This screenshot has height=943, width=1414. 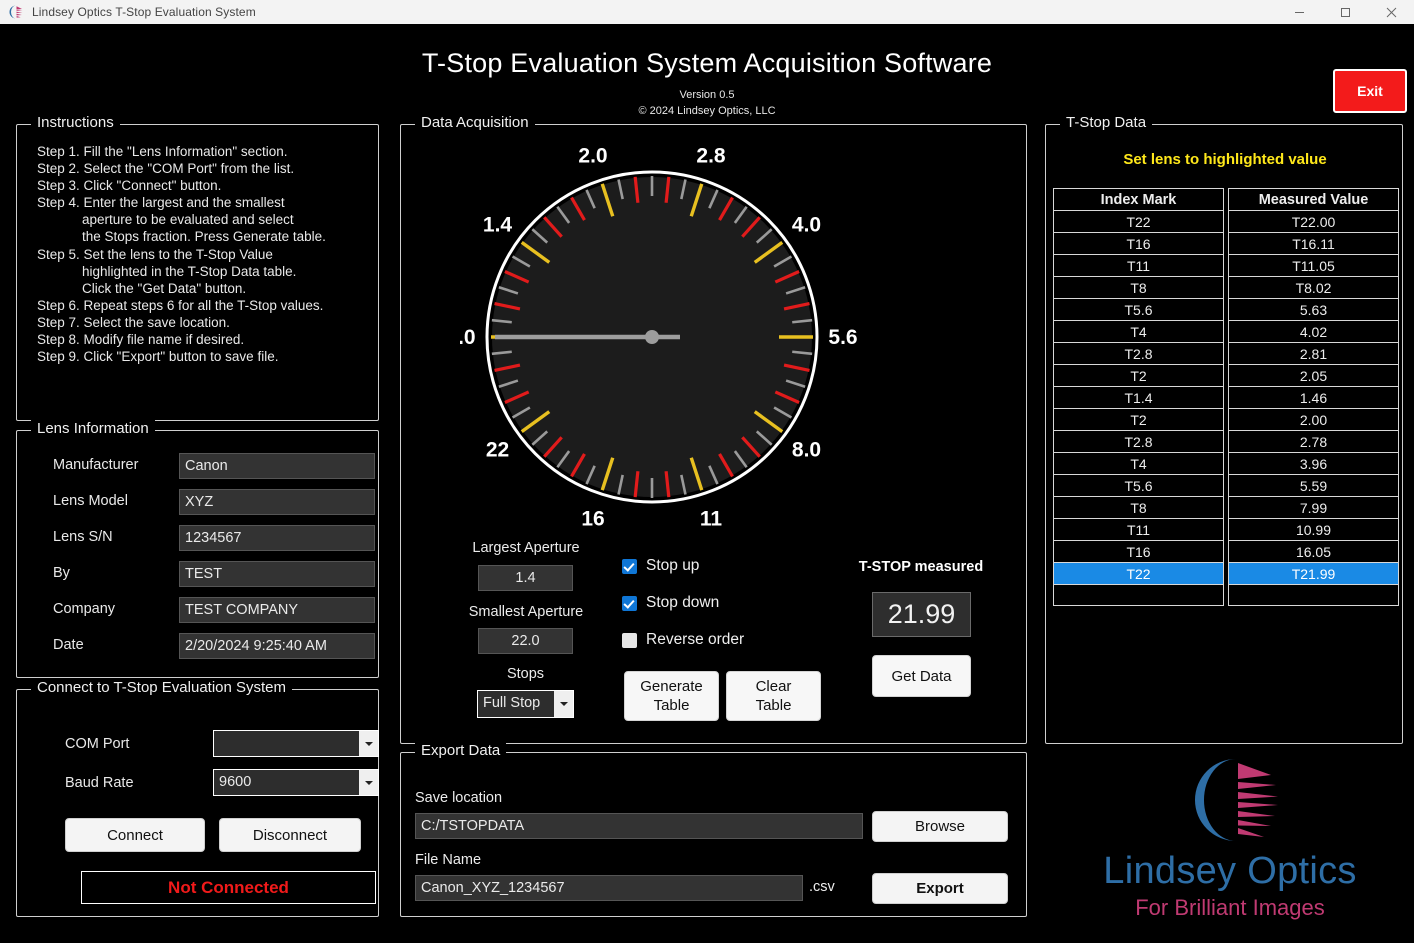 I want to click on exit-button: Exit, so click(x=1370, y=91).